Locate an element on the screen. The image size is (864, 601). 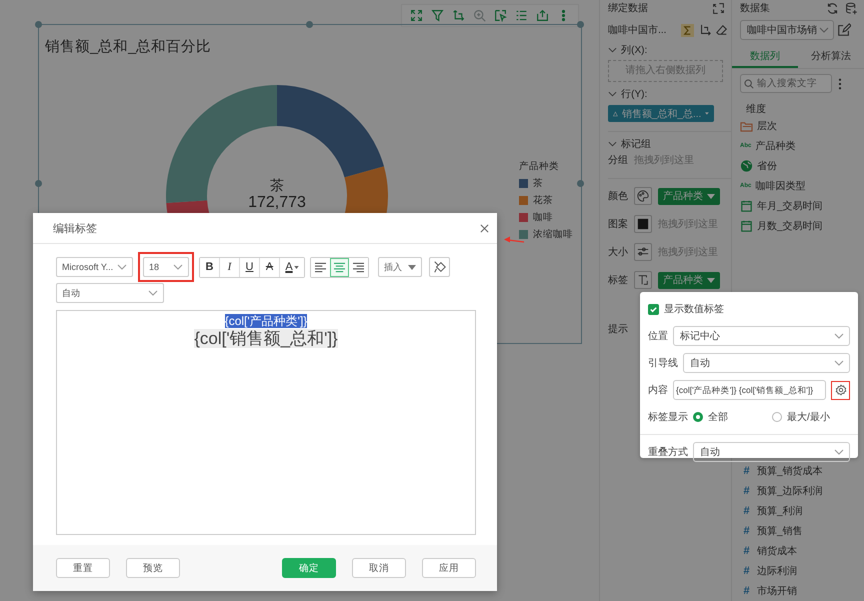
database-add-icon is located at coordinates (851, 8).